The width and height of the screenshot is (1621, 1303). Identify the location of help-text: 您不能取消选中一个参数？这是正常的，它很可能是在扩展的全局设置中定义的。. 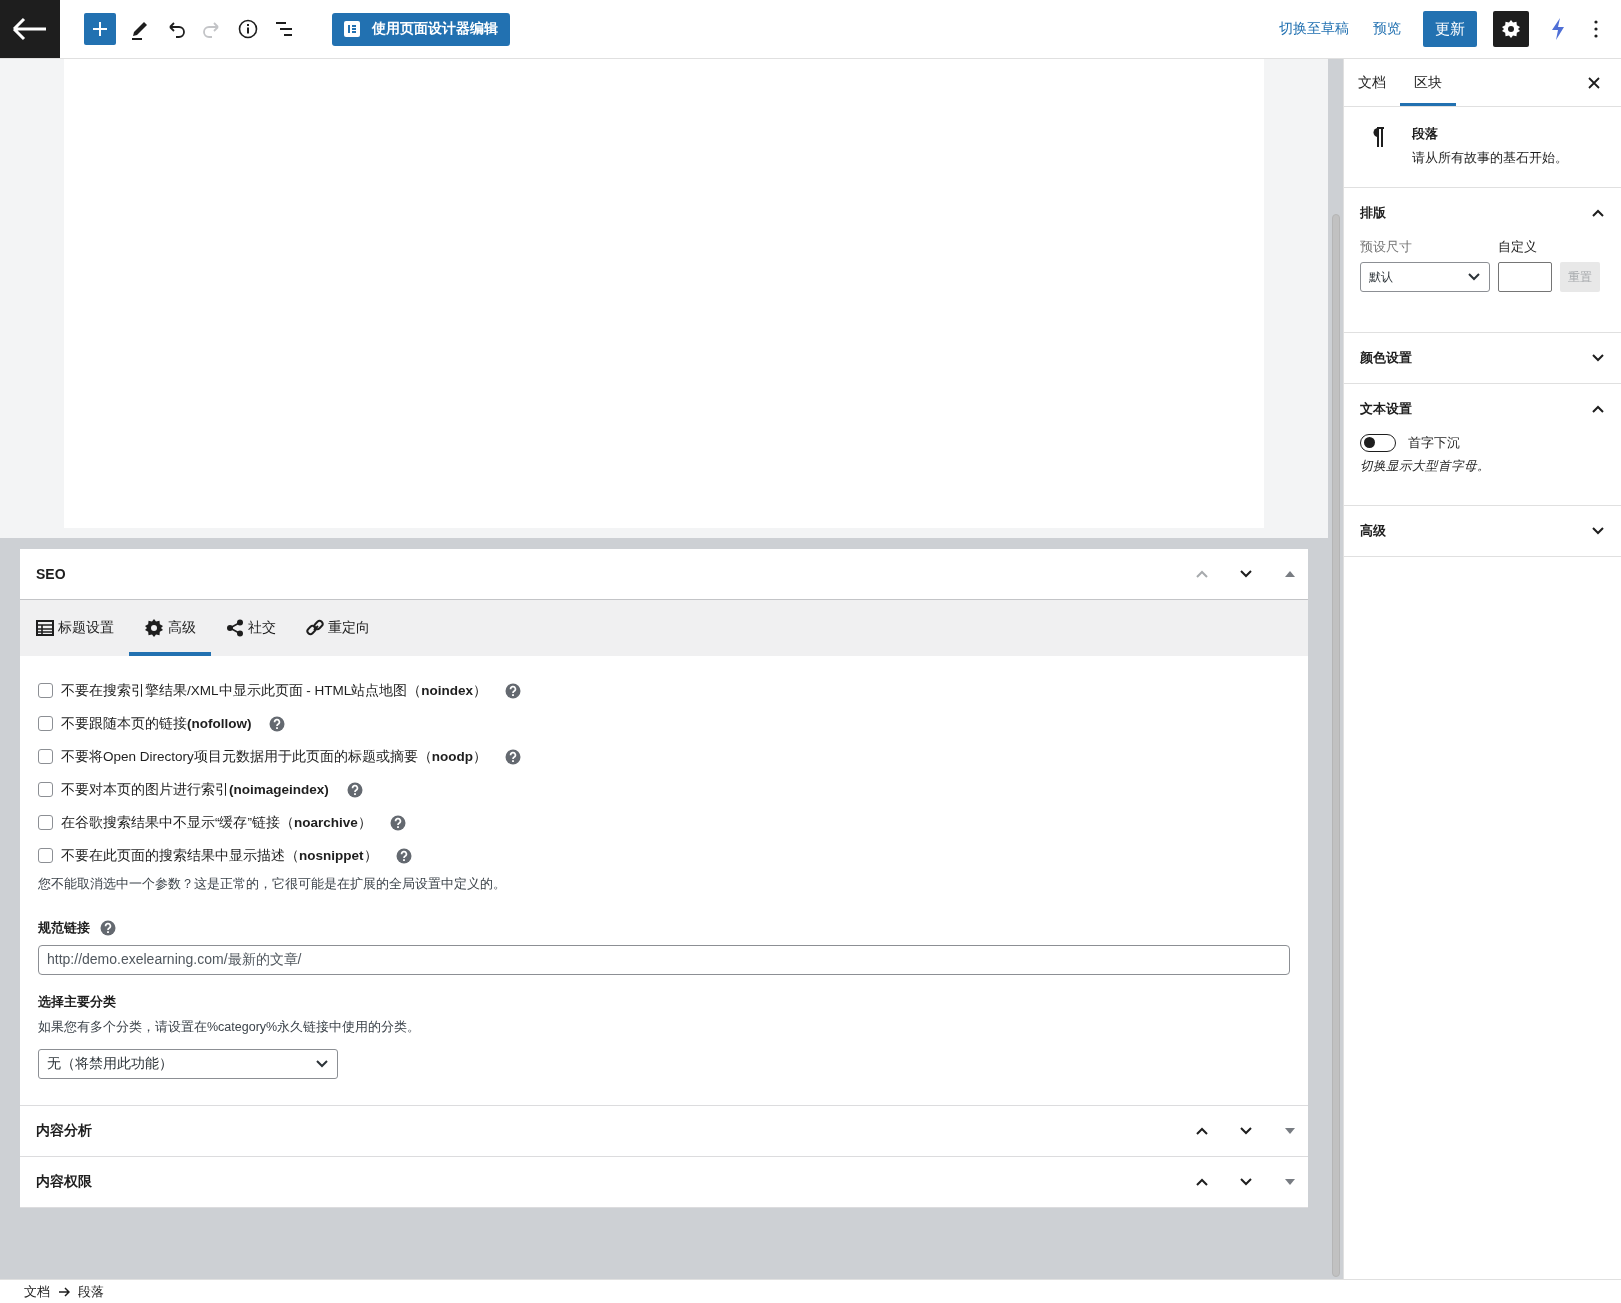
(272, 884).